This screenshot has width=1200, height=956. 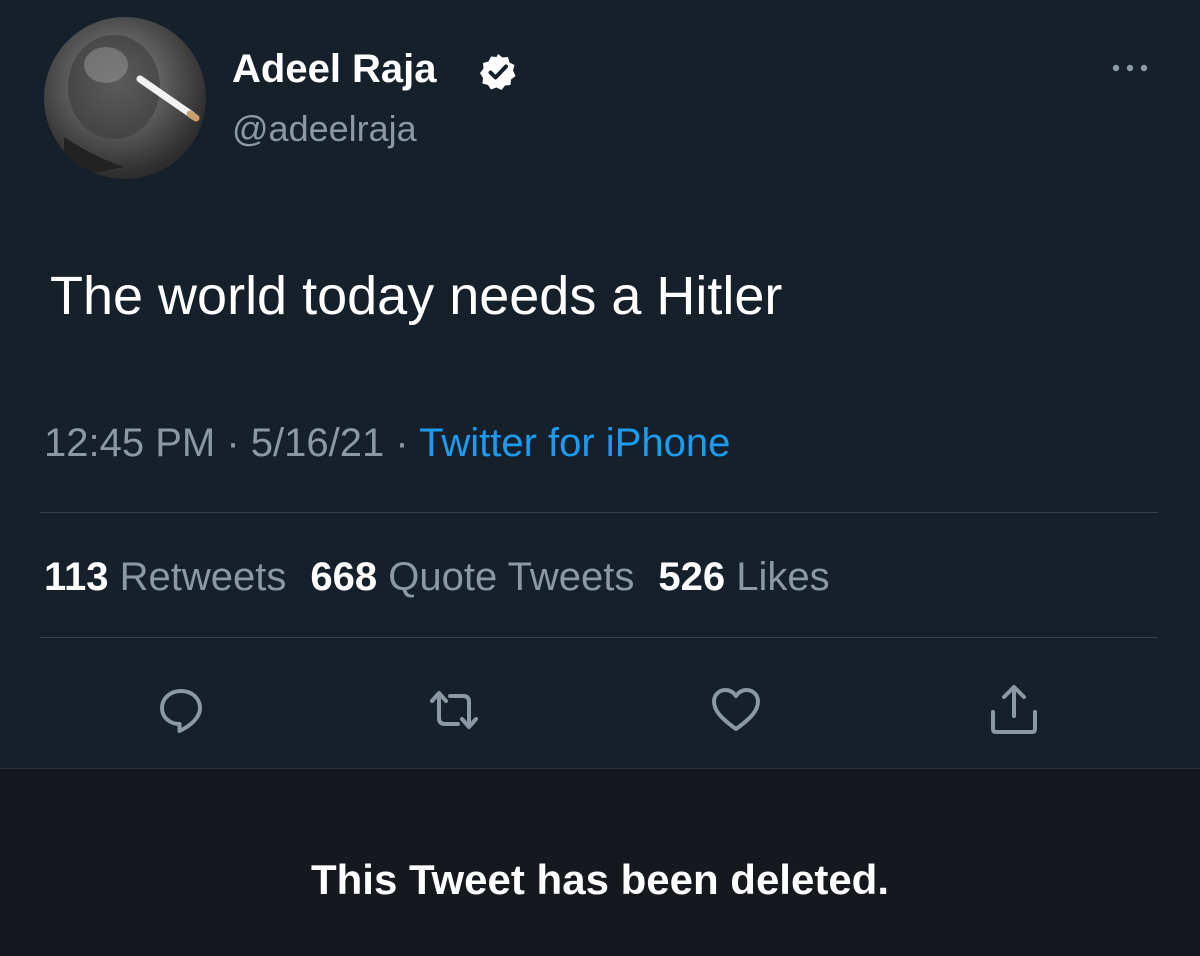 What do you see at coordinates (344, 577) in the screenshot?
I see `quote-tweets-count: 668` at bounding box center [344, 577].